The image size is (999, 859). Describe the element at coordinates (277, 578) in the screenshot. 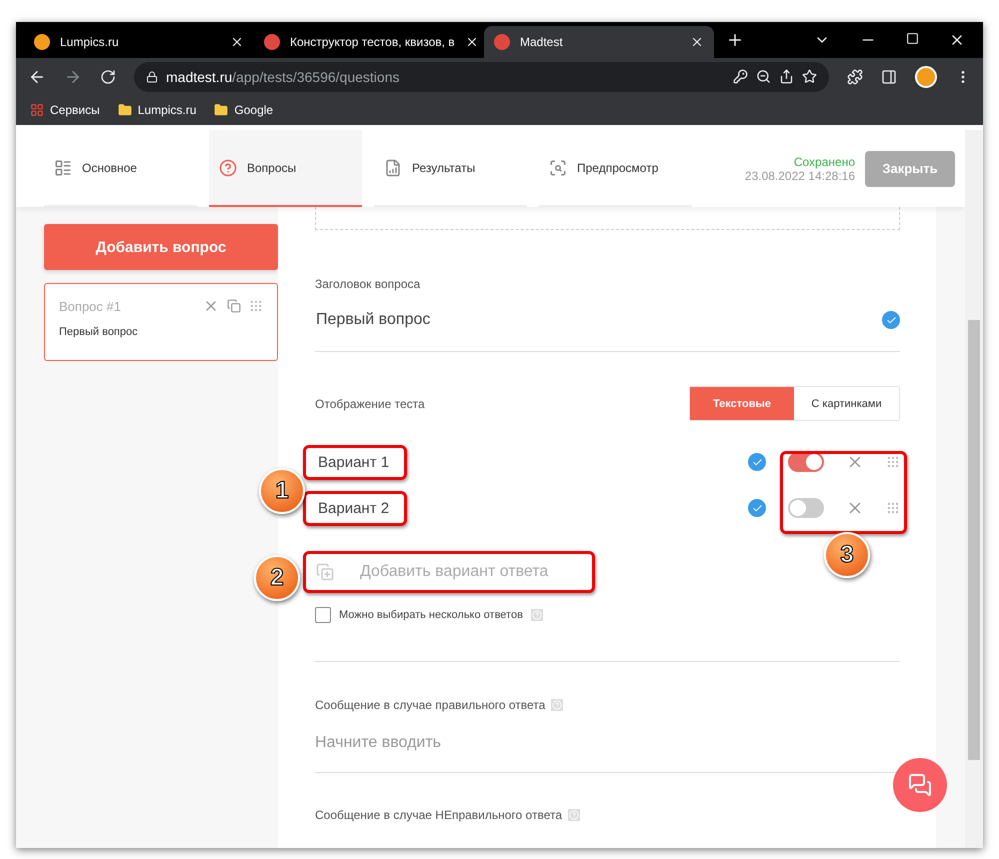

I see `step-badge: 2` at that location.